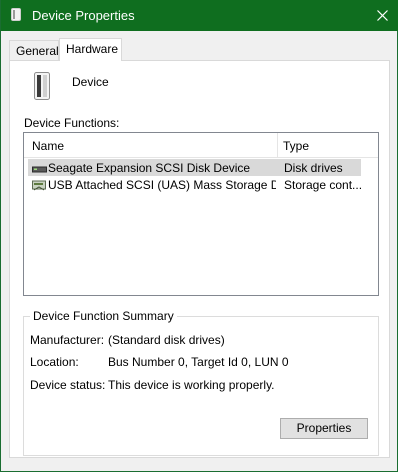  I want to click on tab-general: General, so click(34, 50).